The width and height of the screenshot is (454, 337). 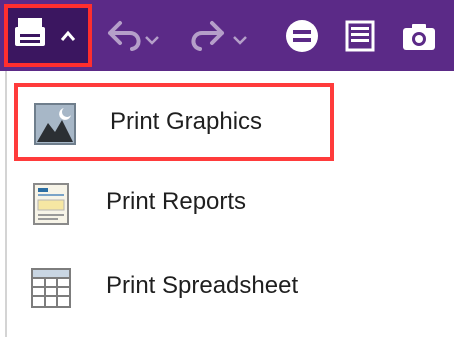 I want to click on printer-icon, so click(x=45, y=32).